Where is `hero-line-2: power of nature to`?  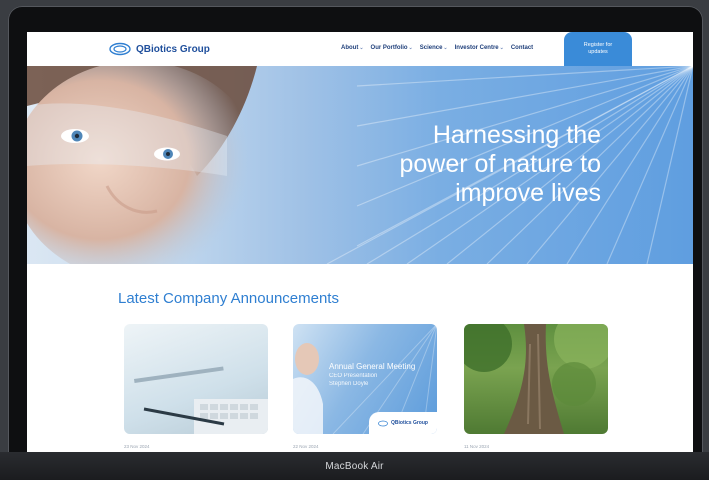 hero-line-2: power of nature to is located at coordinates (500, 164).